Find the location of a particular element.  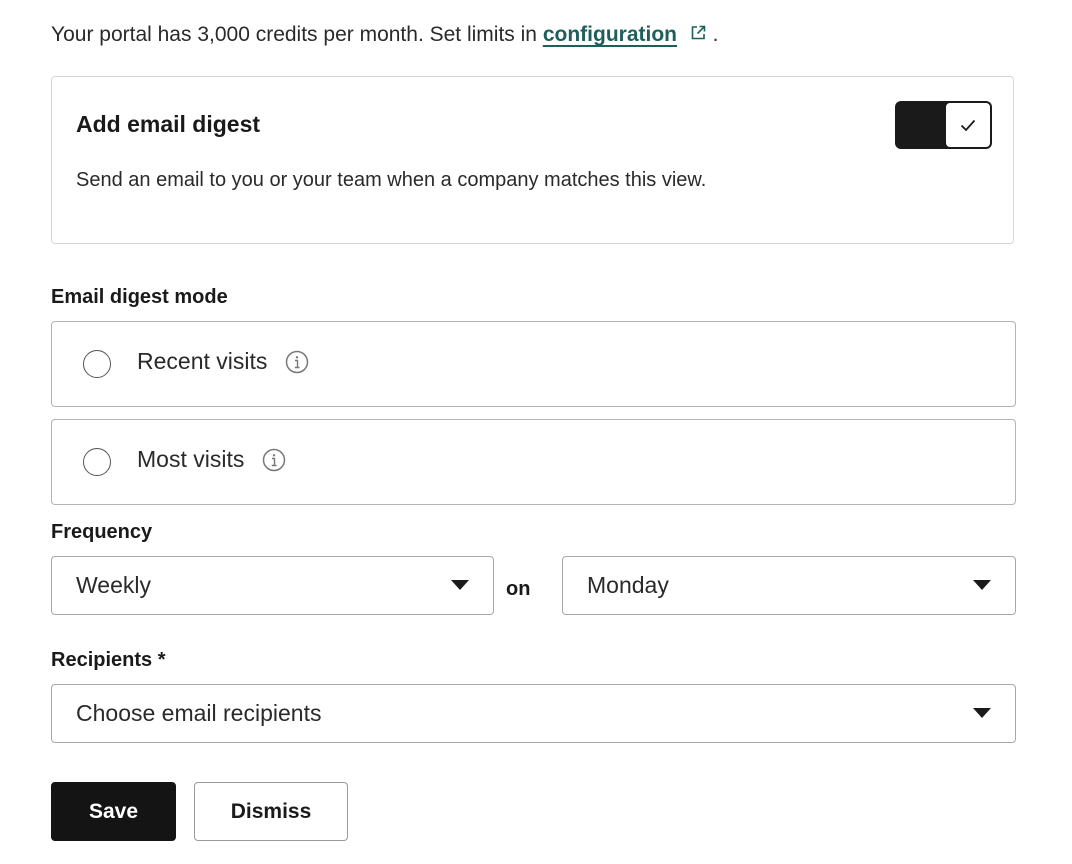

save-button: Save is located at coordinates (113, 811).